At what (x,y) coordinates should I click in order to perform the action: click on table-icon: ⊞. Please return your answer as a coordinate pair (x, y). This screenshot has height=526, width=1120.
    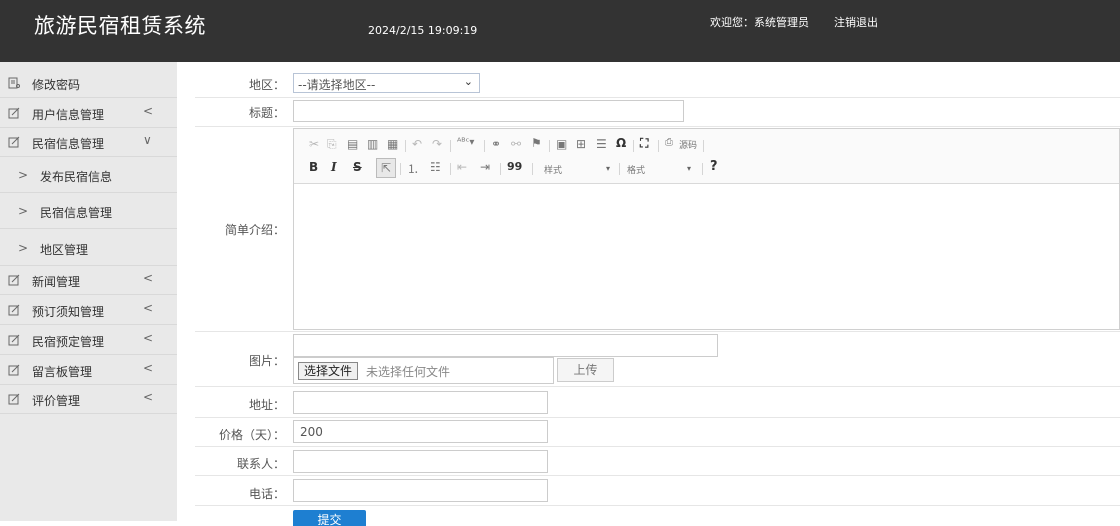
    Looking at the image, I should click on (581, 144).